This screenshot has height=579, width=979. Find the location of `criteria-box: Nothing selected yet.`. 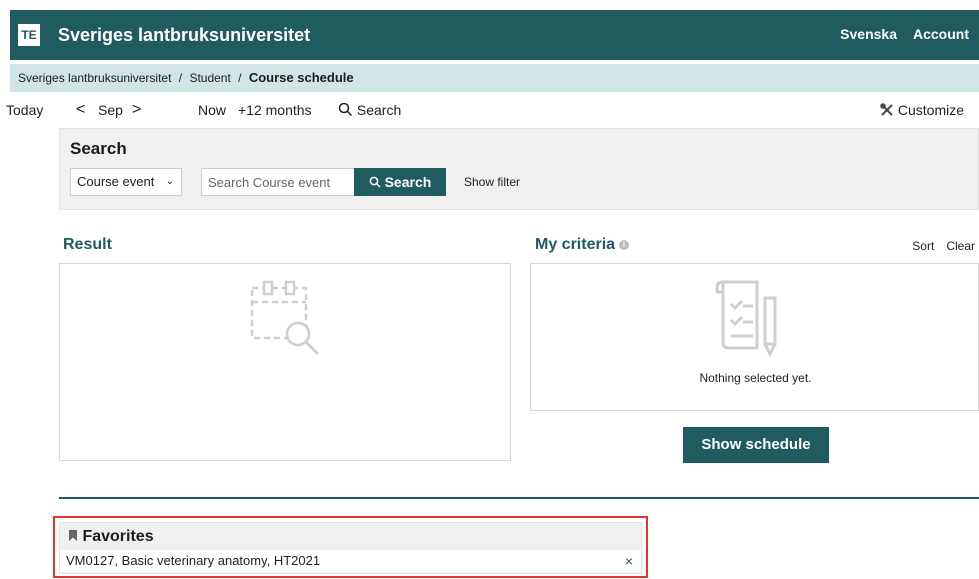

criteria-box: Nothing selected yet. is located at coordinates (754, 337).